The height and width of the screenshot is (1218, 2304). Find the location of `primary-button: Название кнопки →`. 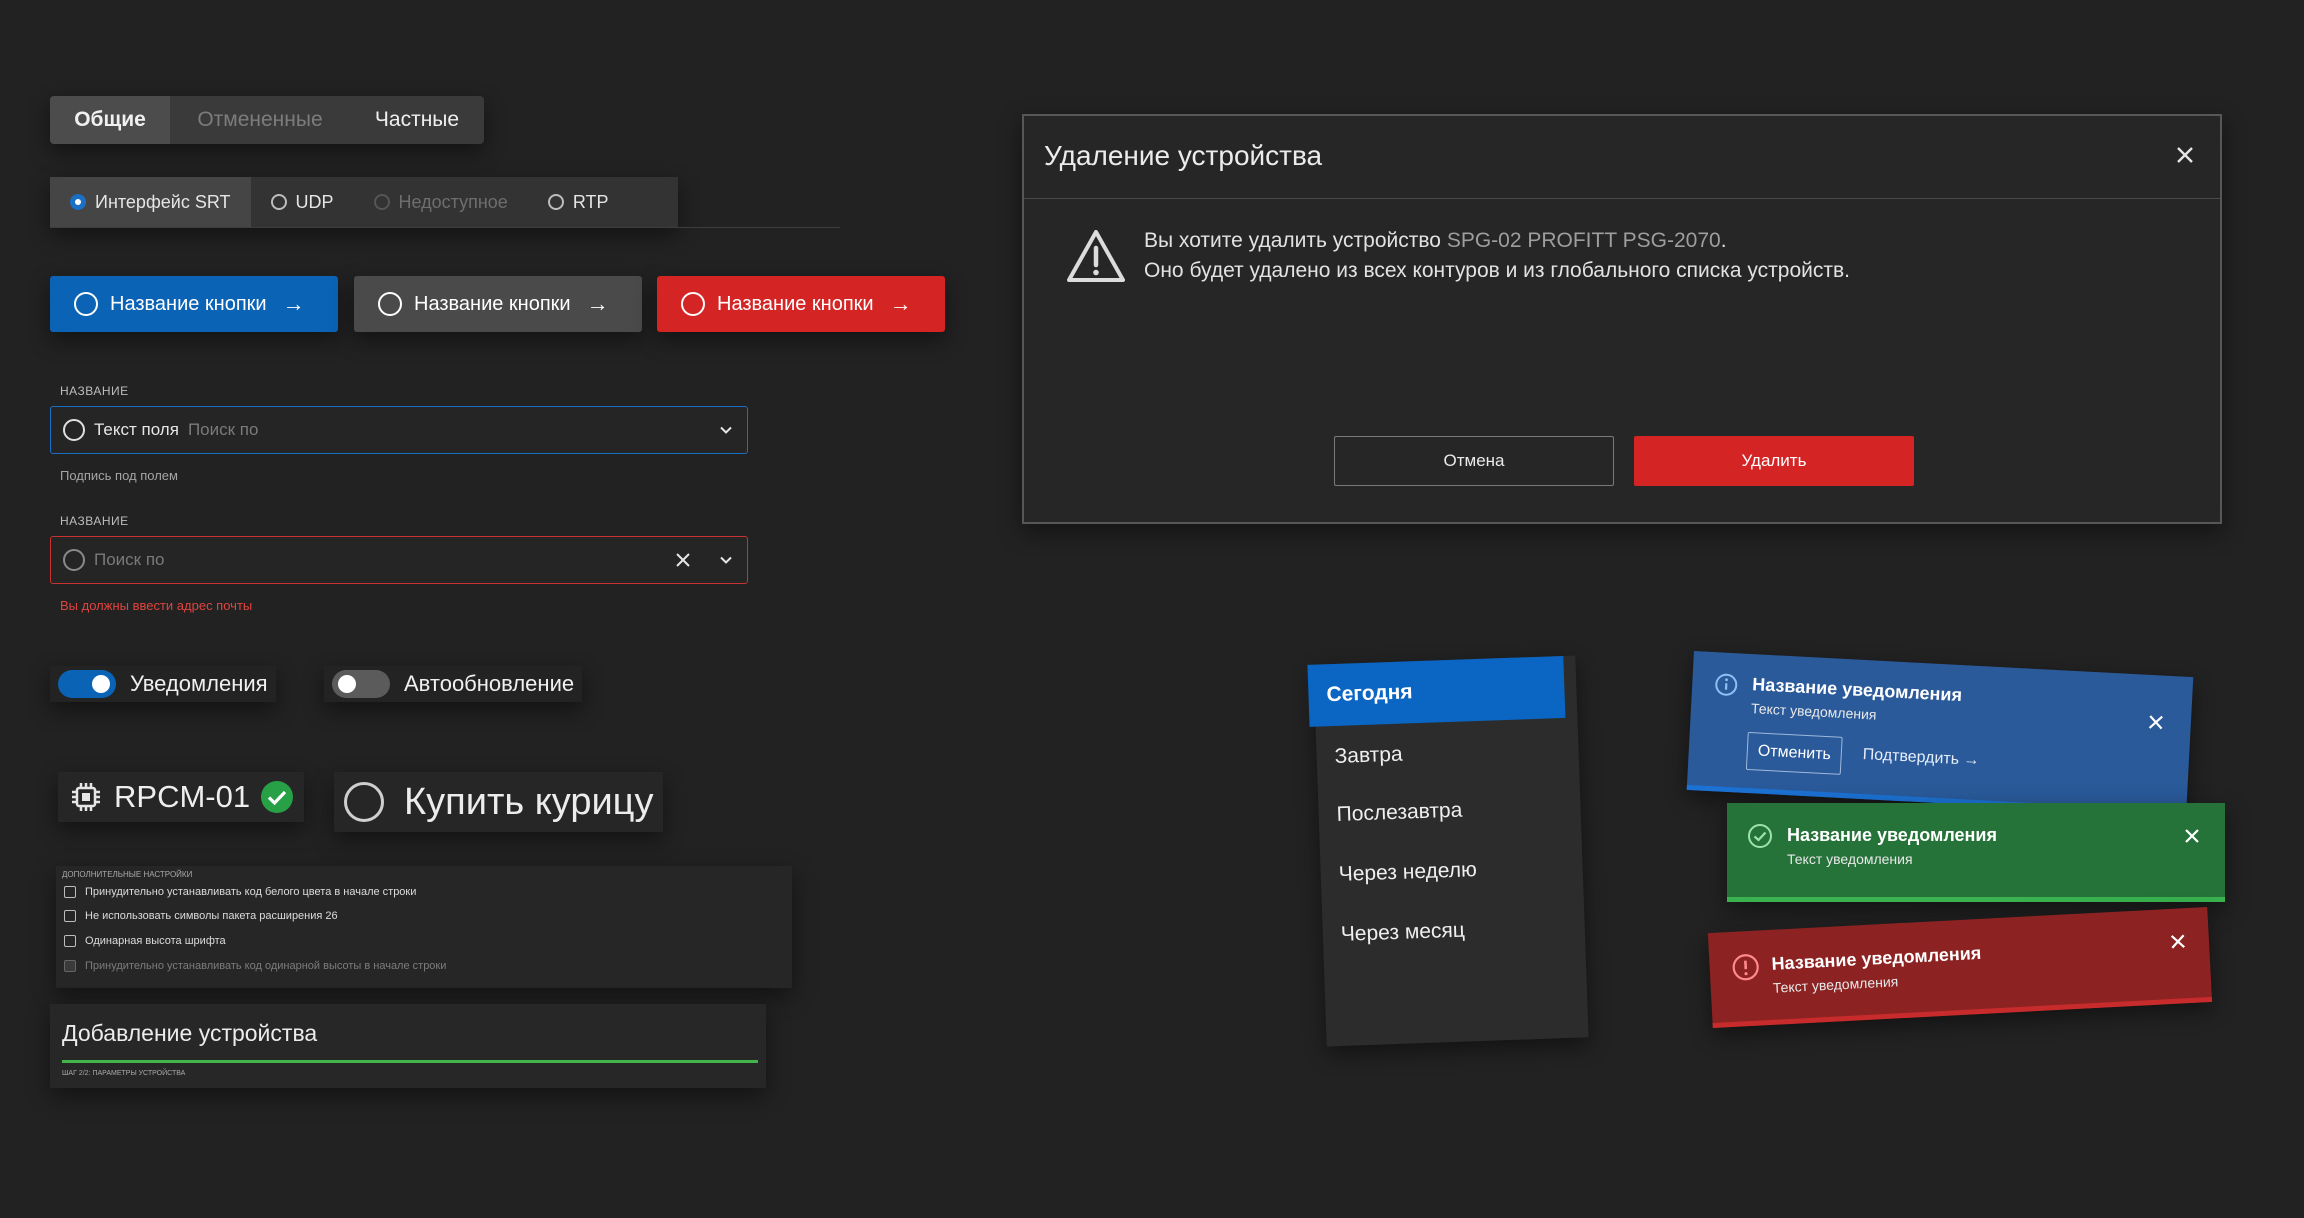

primary-button: Название кнопки → is located at coordinates (194, 304).